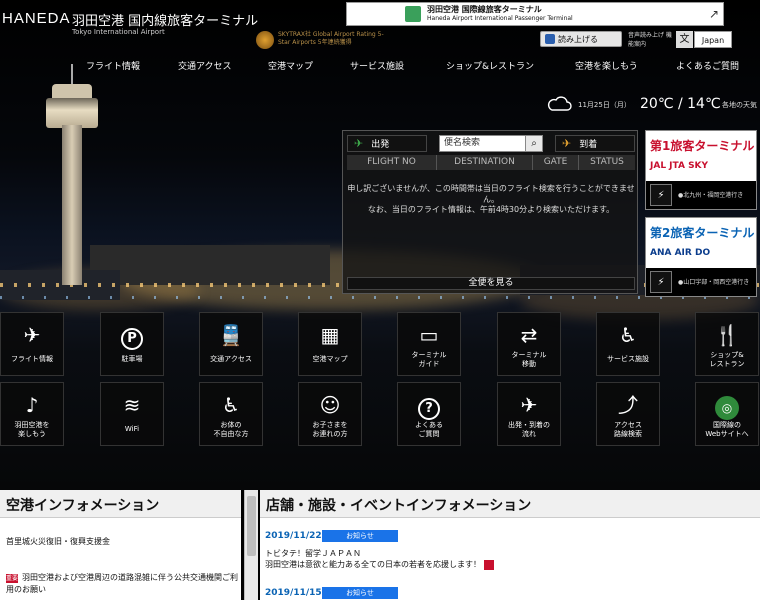  Describe the element at coordinates (739, 105) in the screenshot. I see `weather-link: 各地の天気` at that location.